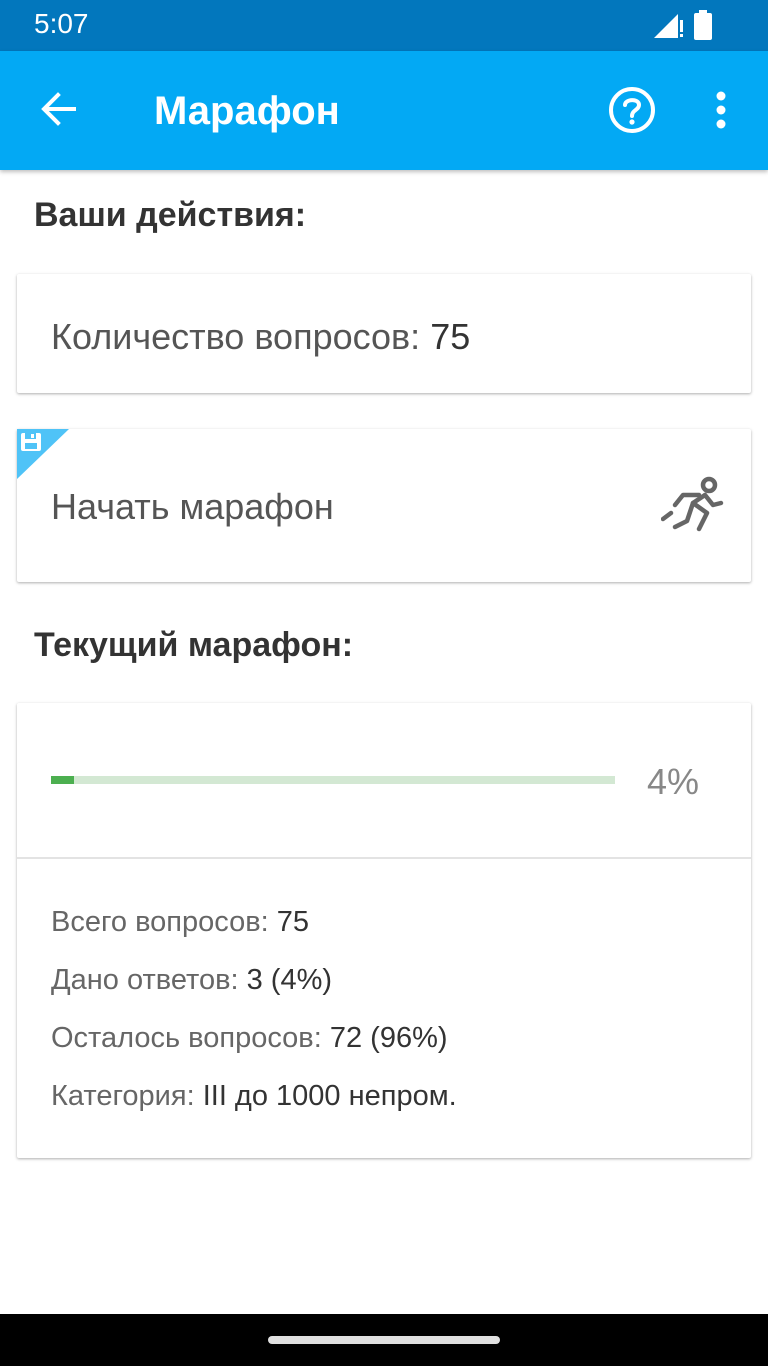  What do you see at coordinates (123, 1096) in the screenshot?
I see `stat-category-label: Категория:` at bounding box center [123, 1096].